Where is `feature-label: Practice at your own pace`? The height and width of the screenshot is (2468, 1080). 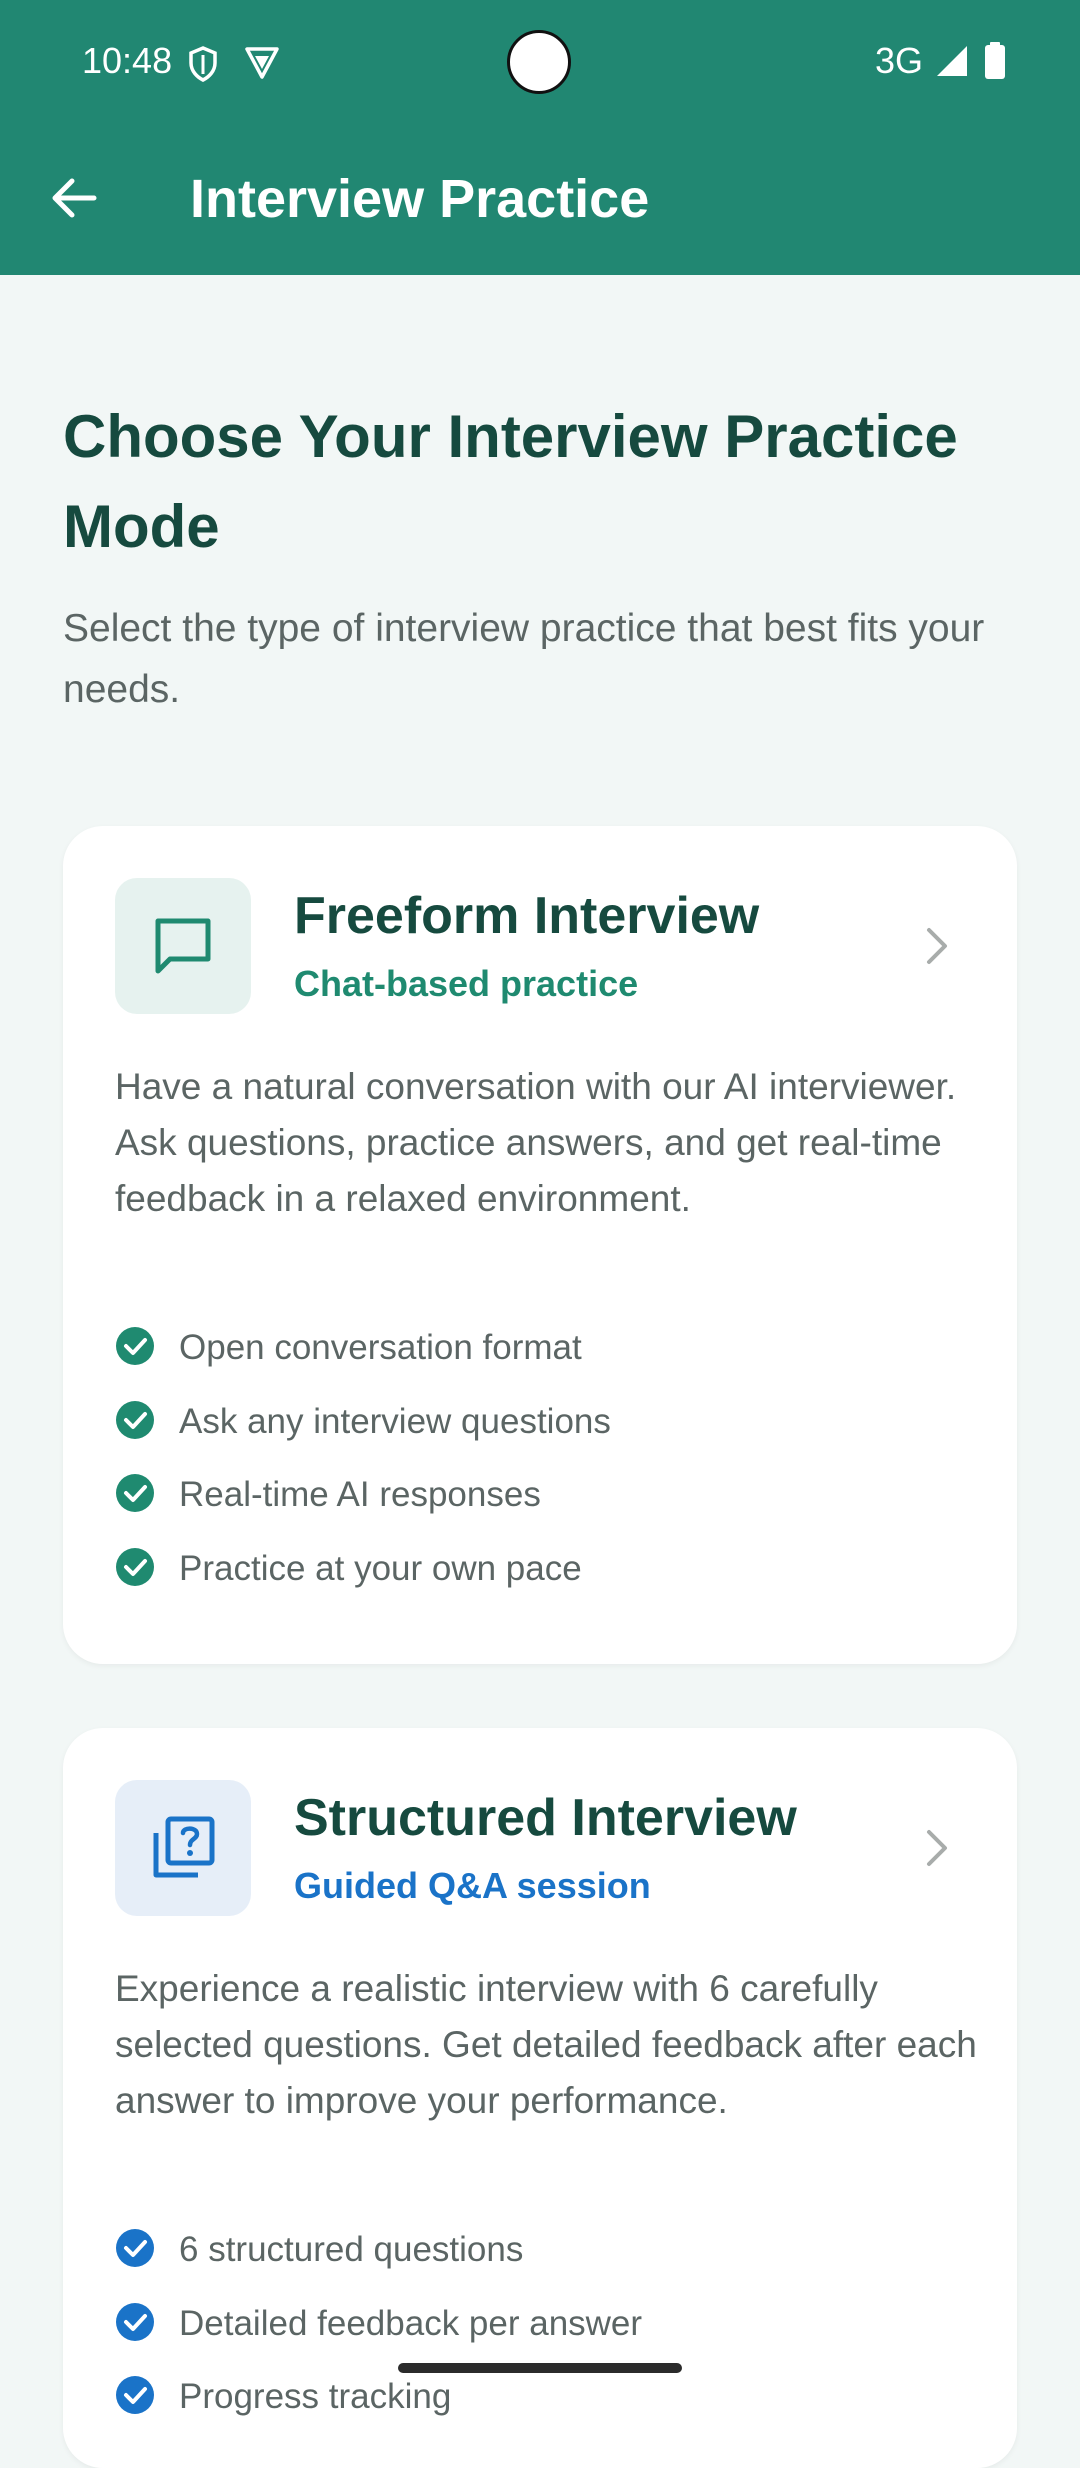
feature-label: Practice at your own pace is located at coordinates (380, 1568).